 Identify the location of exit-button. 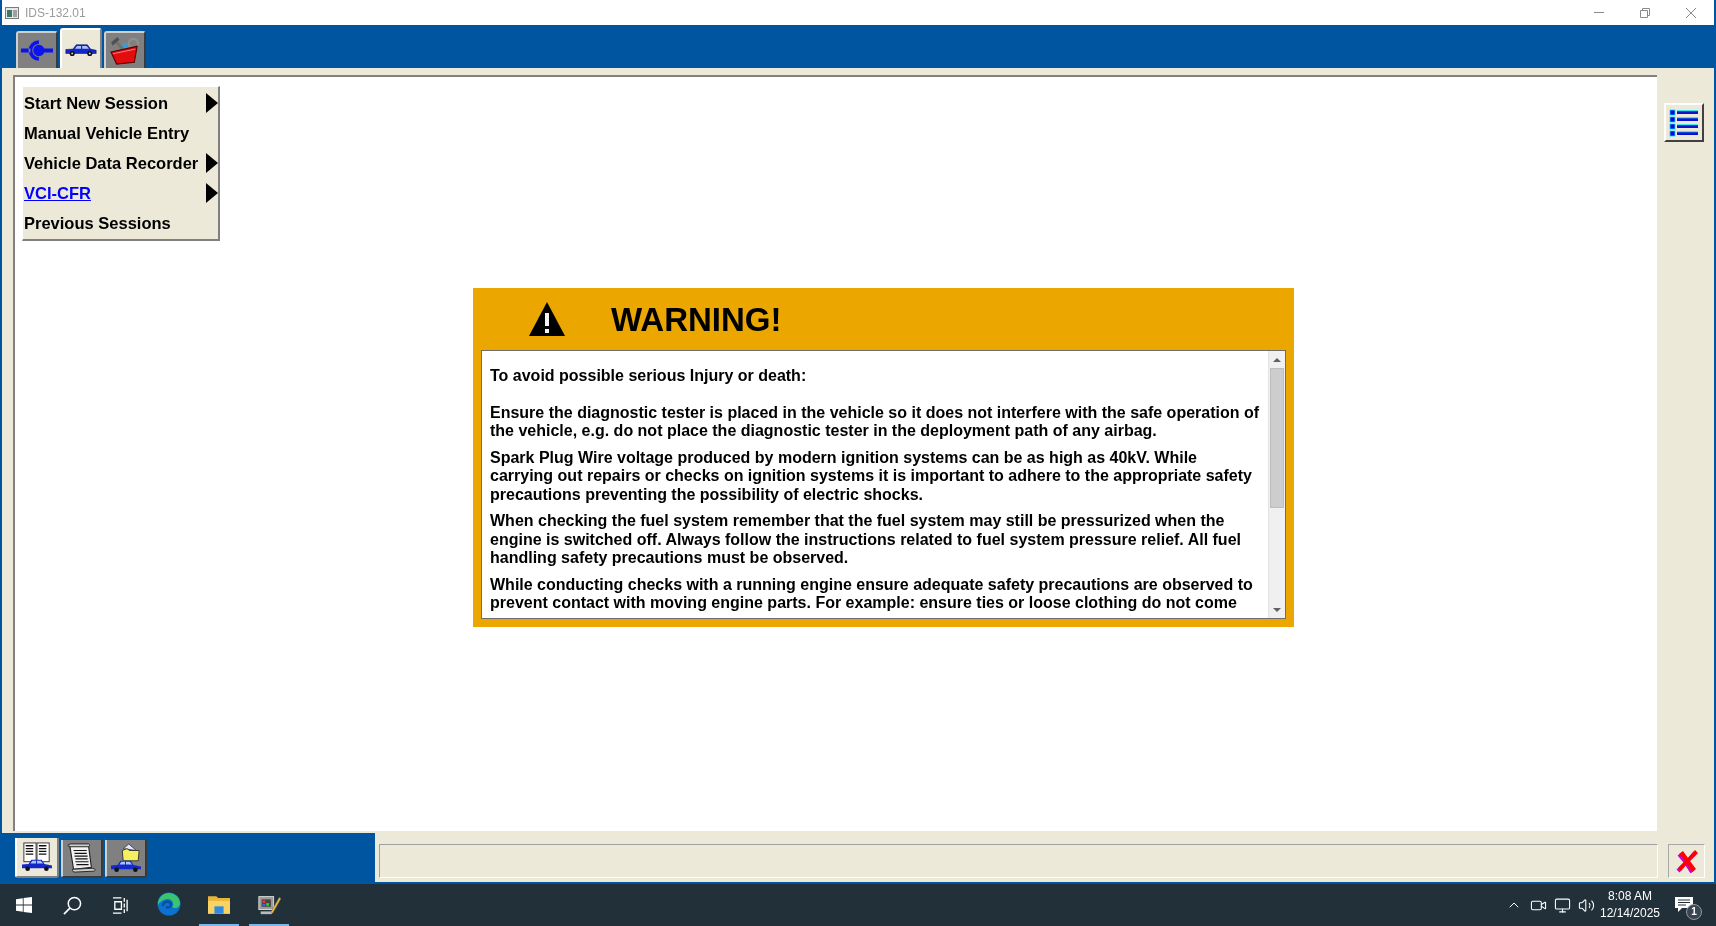
(1686, 861).